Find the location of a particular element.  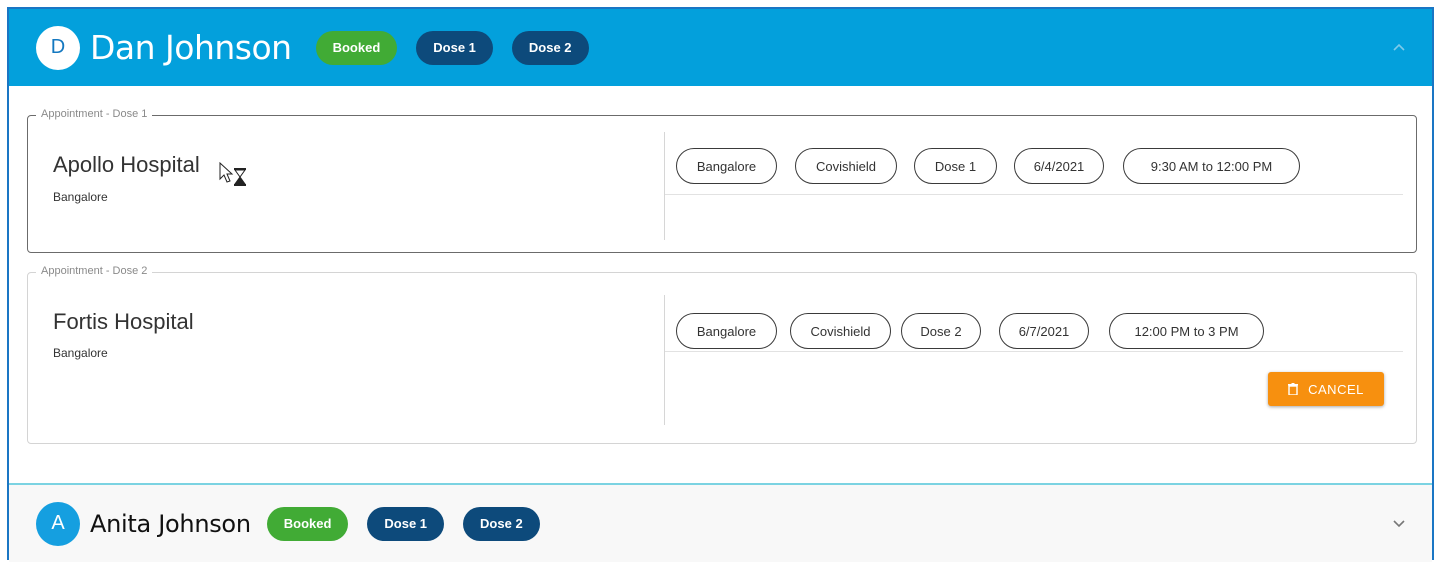

chip-dose: Dose 2 is located at coordinates (941, 331).